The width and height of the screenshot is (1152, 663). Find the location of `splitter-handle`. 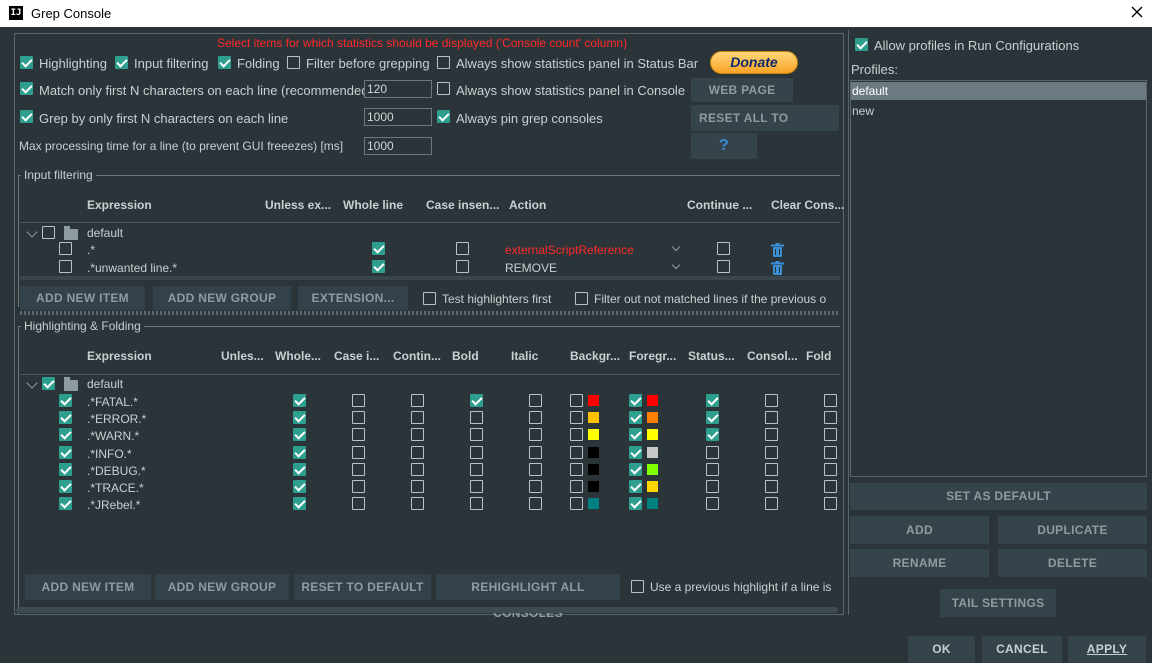

splitter-handle is located at coordinates (430, 313).